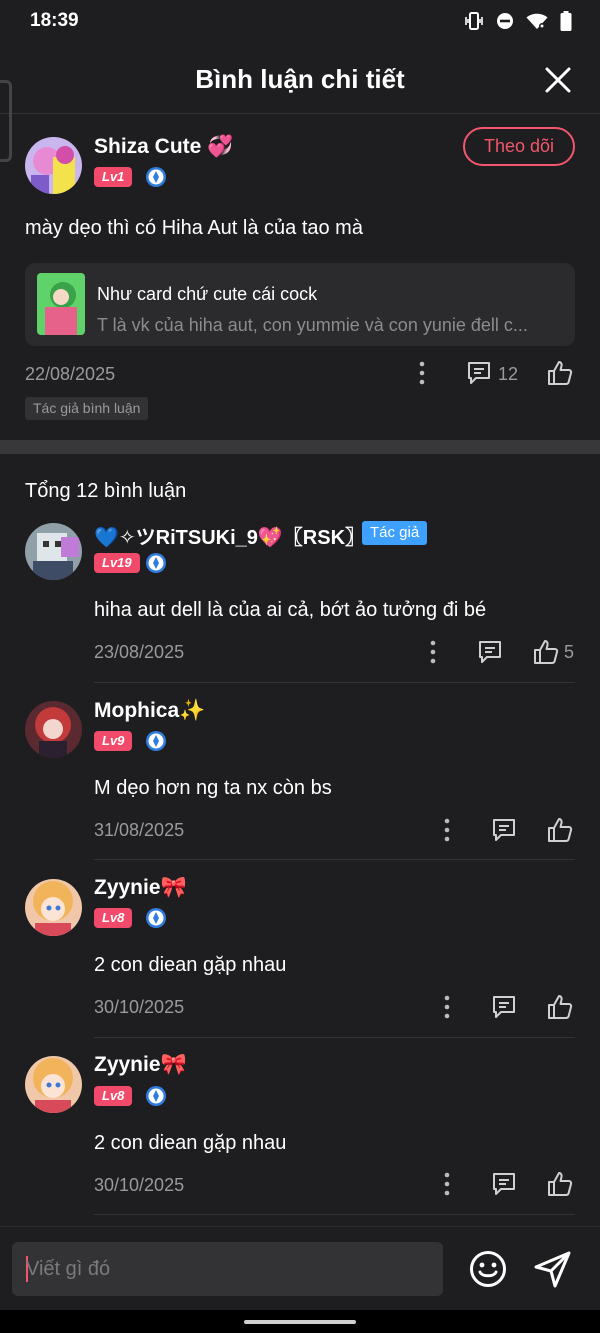 This screenshot has height=1333, width=600. What do you see at coordinates (61, 304) in the screenshot?
I see `quote-thumbnail` at bounding box center [61, 304].